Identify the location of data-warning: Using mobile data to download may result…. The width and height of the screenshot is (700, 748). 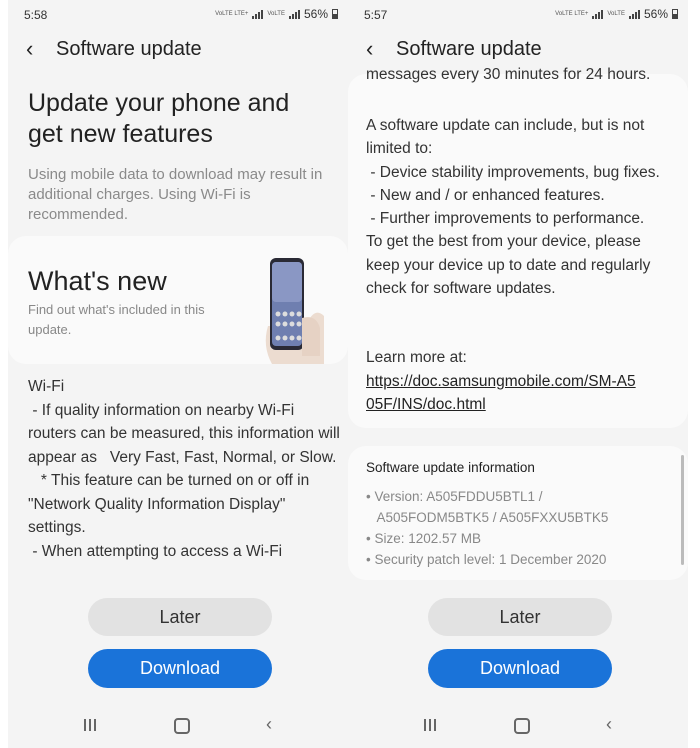
(175, 194).